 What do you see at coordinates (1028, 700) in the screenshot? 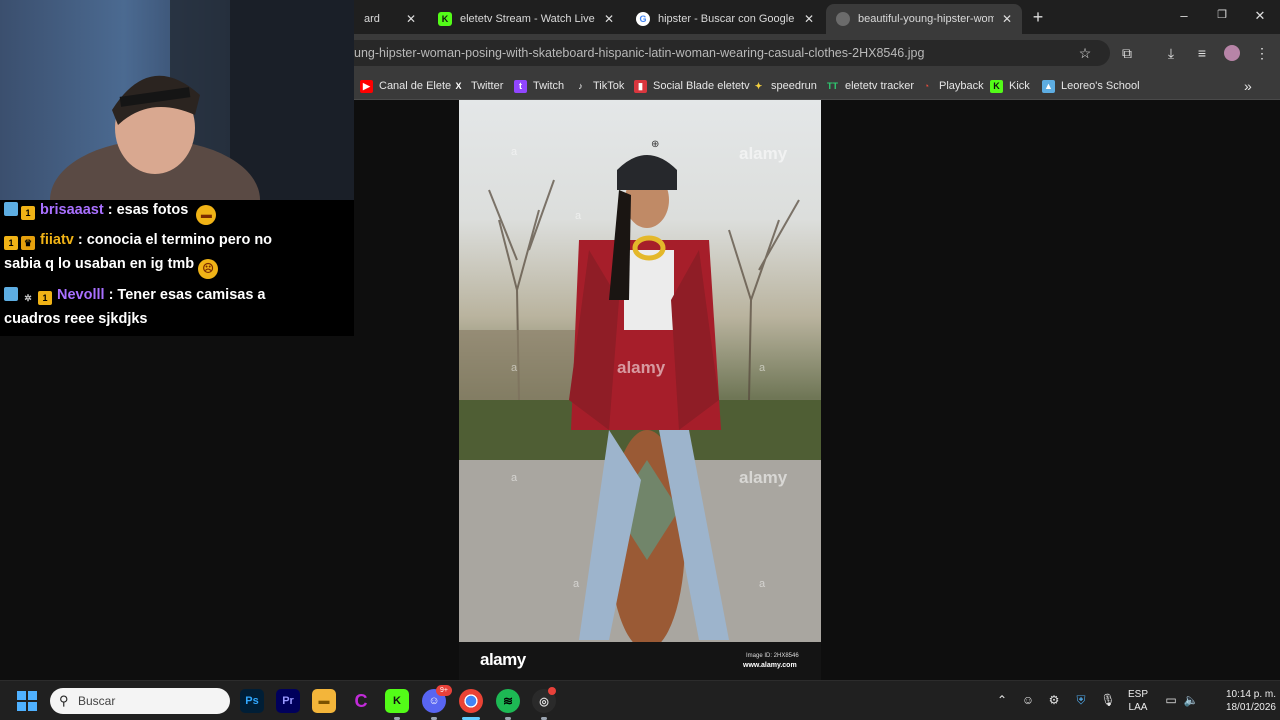
I see `discord-tray-icon: ☺` at bounding box center [1028, 700].